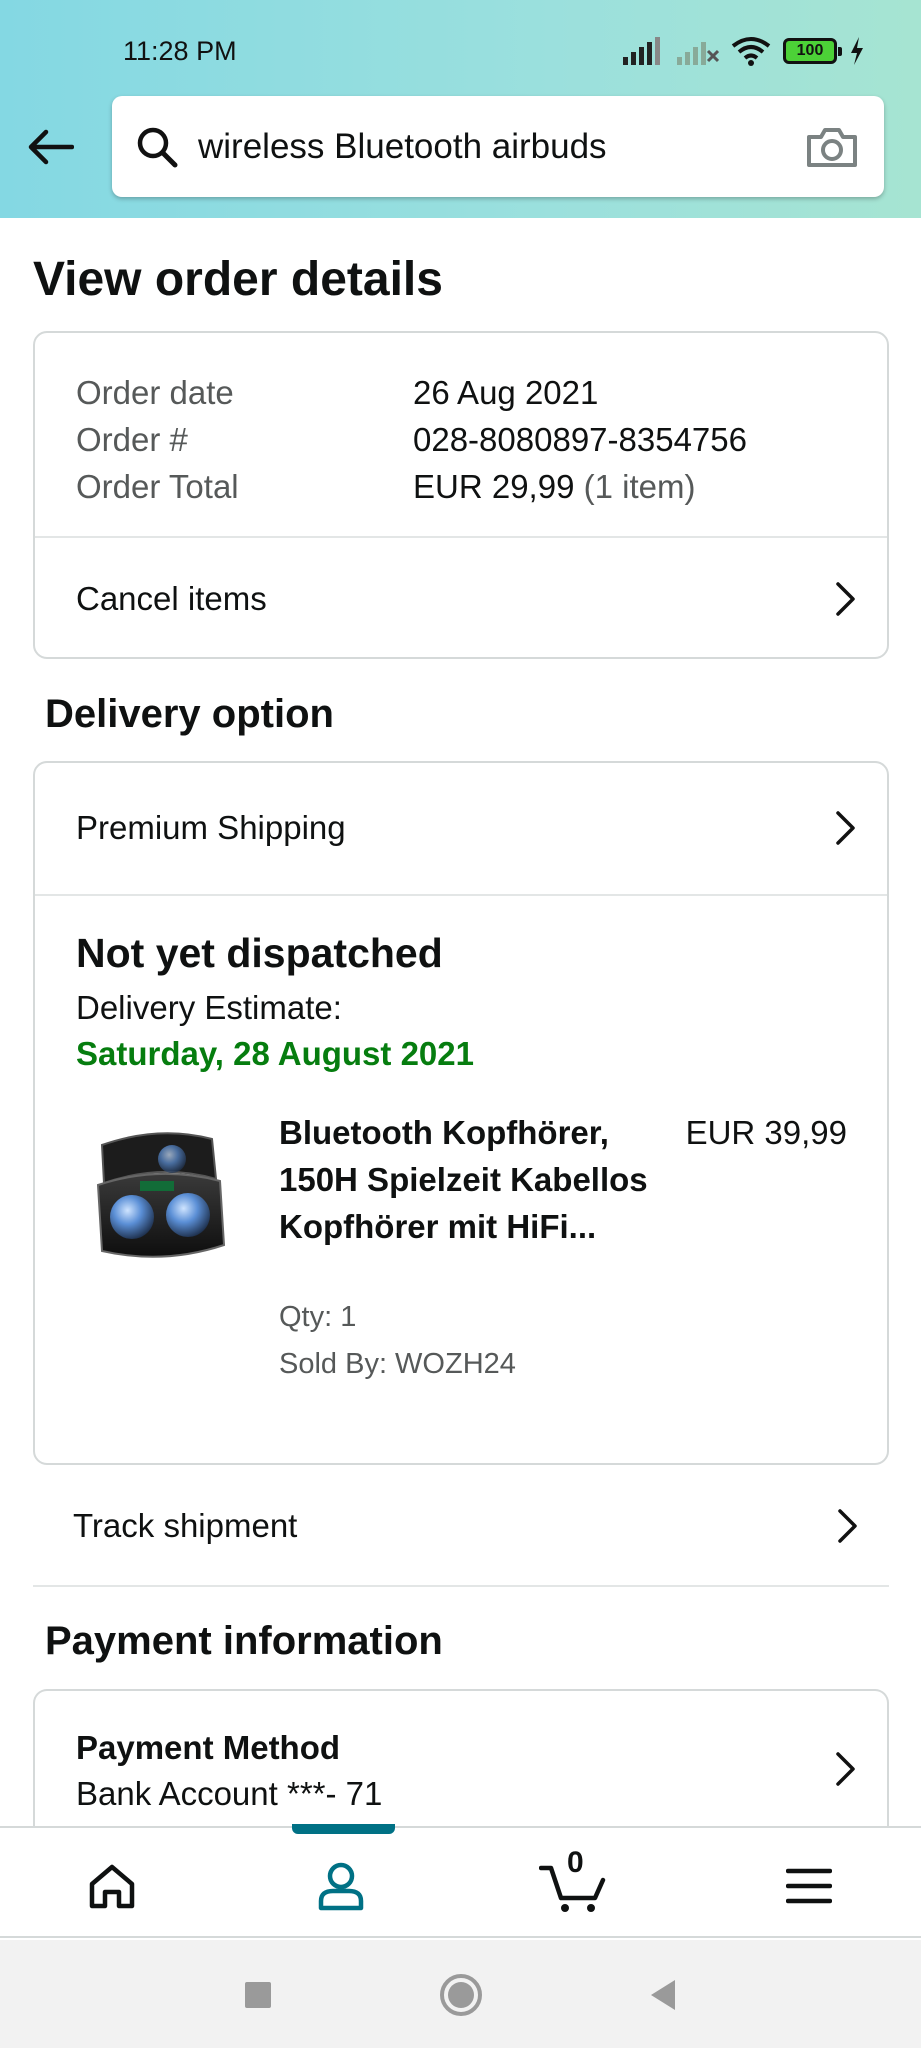 The image size is (921, 2048). I want to click on payment-method-title: Payment Method, so click(208, 1747).